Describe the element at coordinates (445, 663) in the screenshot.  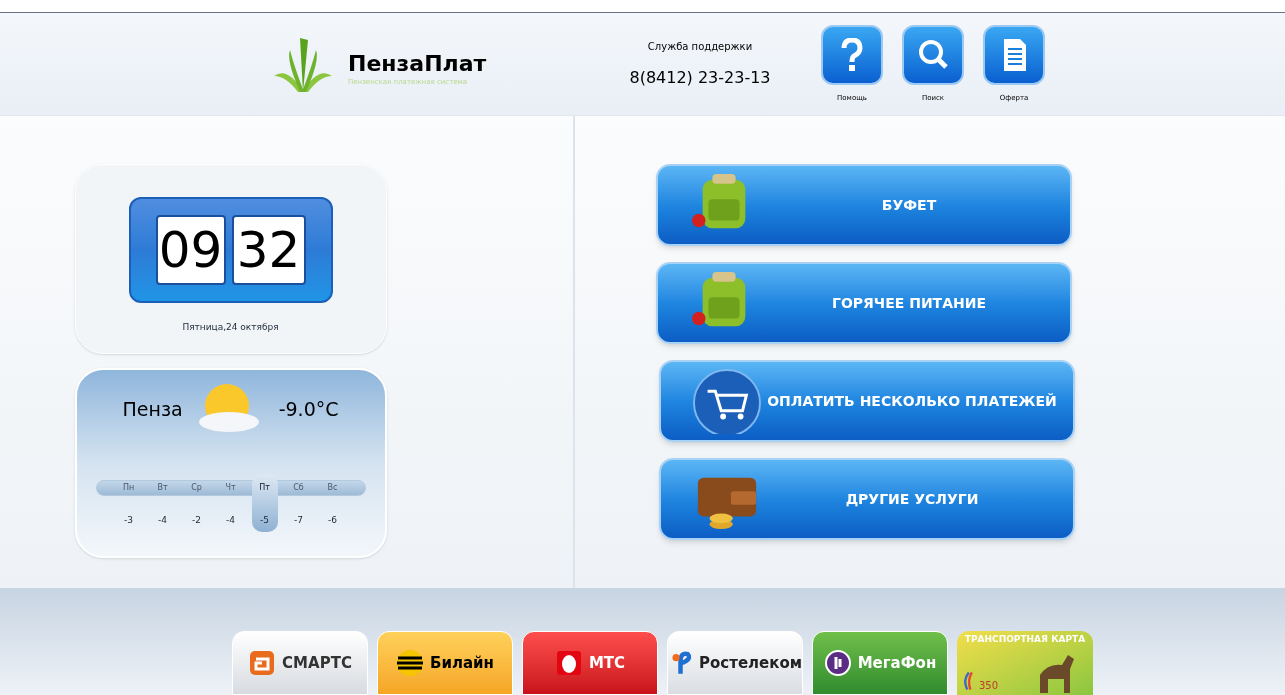
I see `provider-button: Билайн` at that location.